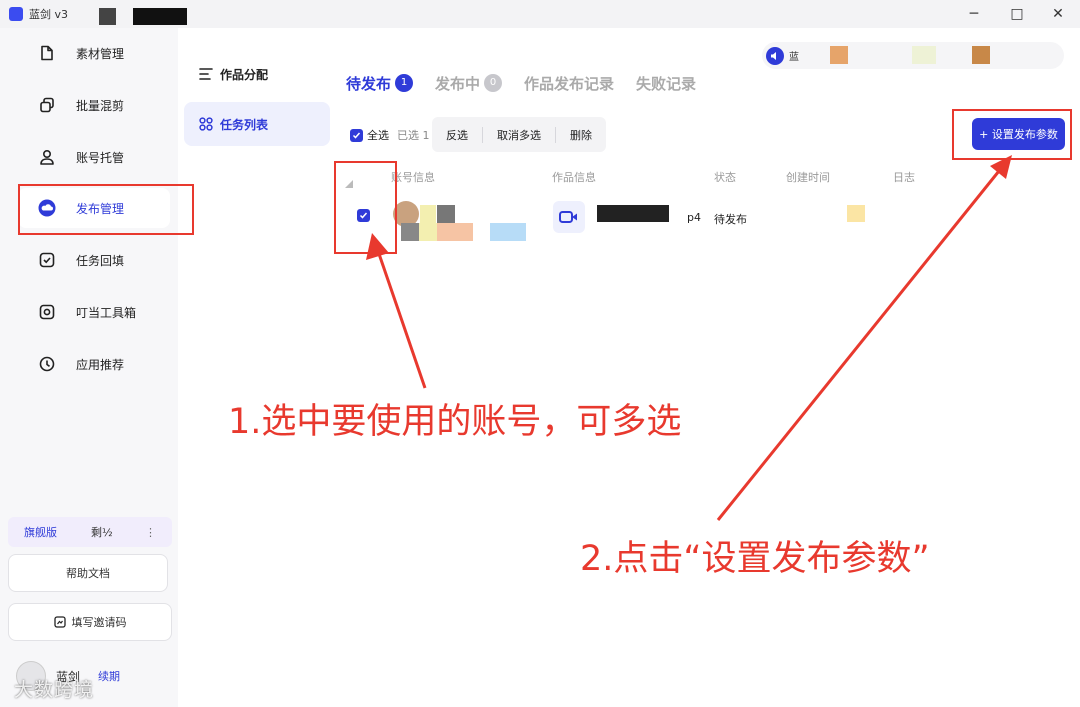 This screenshot has height=707, width=1080. Describe the element at coordinates (455, 422) in the screenshot. I see `annotation-step1: 1.选中要使用的账号，可多选` at that location.